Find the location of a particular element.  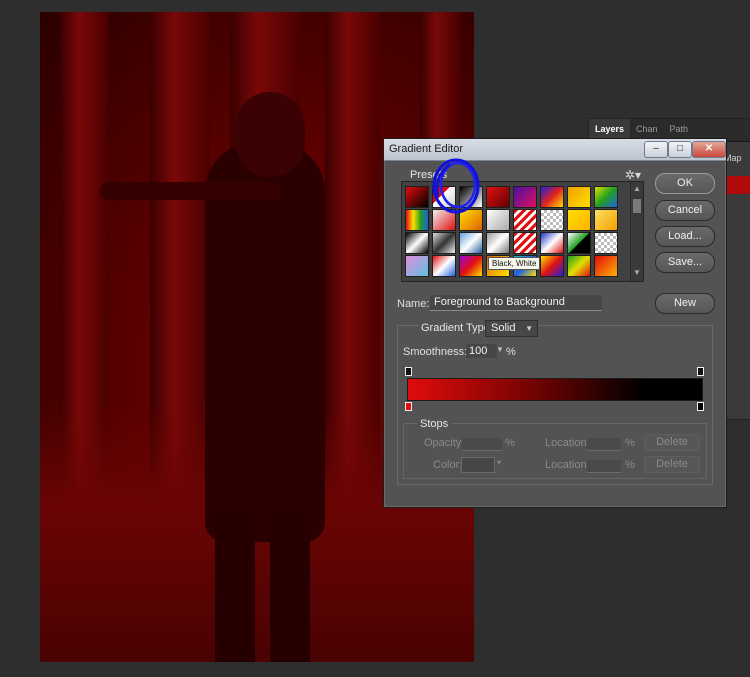

opacity-stop-left is located at coordinates (408, 371).